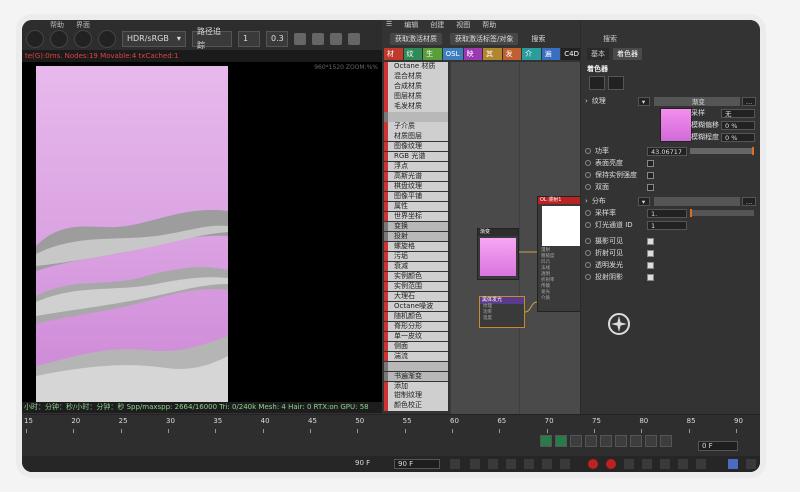  I want to click on tab-shader: 着色器, so click(627, 54).